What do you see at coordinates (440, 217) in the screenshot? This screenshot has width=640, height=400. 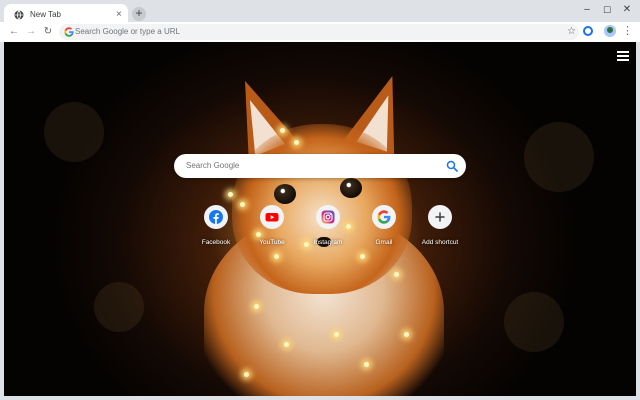 I see `plus-icon` at bounding box center [440, 217].